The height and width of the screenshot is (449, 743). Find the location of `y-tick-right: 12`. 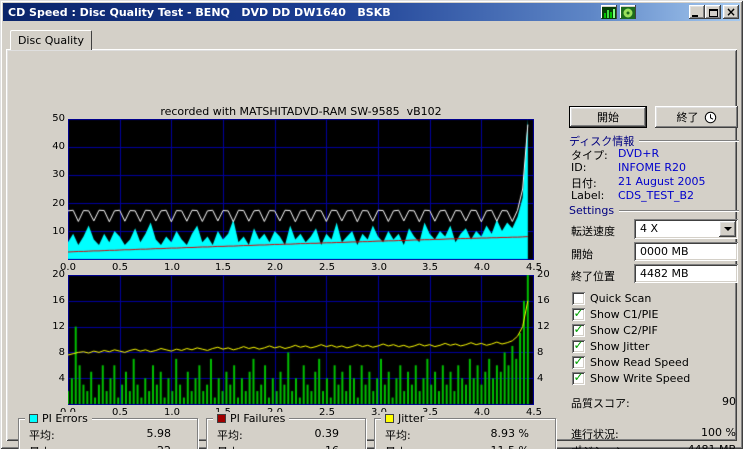

y-tick-right: 12 is located at coordinates (543, 326).